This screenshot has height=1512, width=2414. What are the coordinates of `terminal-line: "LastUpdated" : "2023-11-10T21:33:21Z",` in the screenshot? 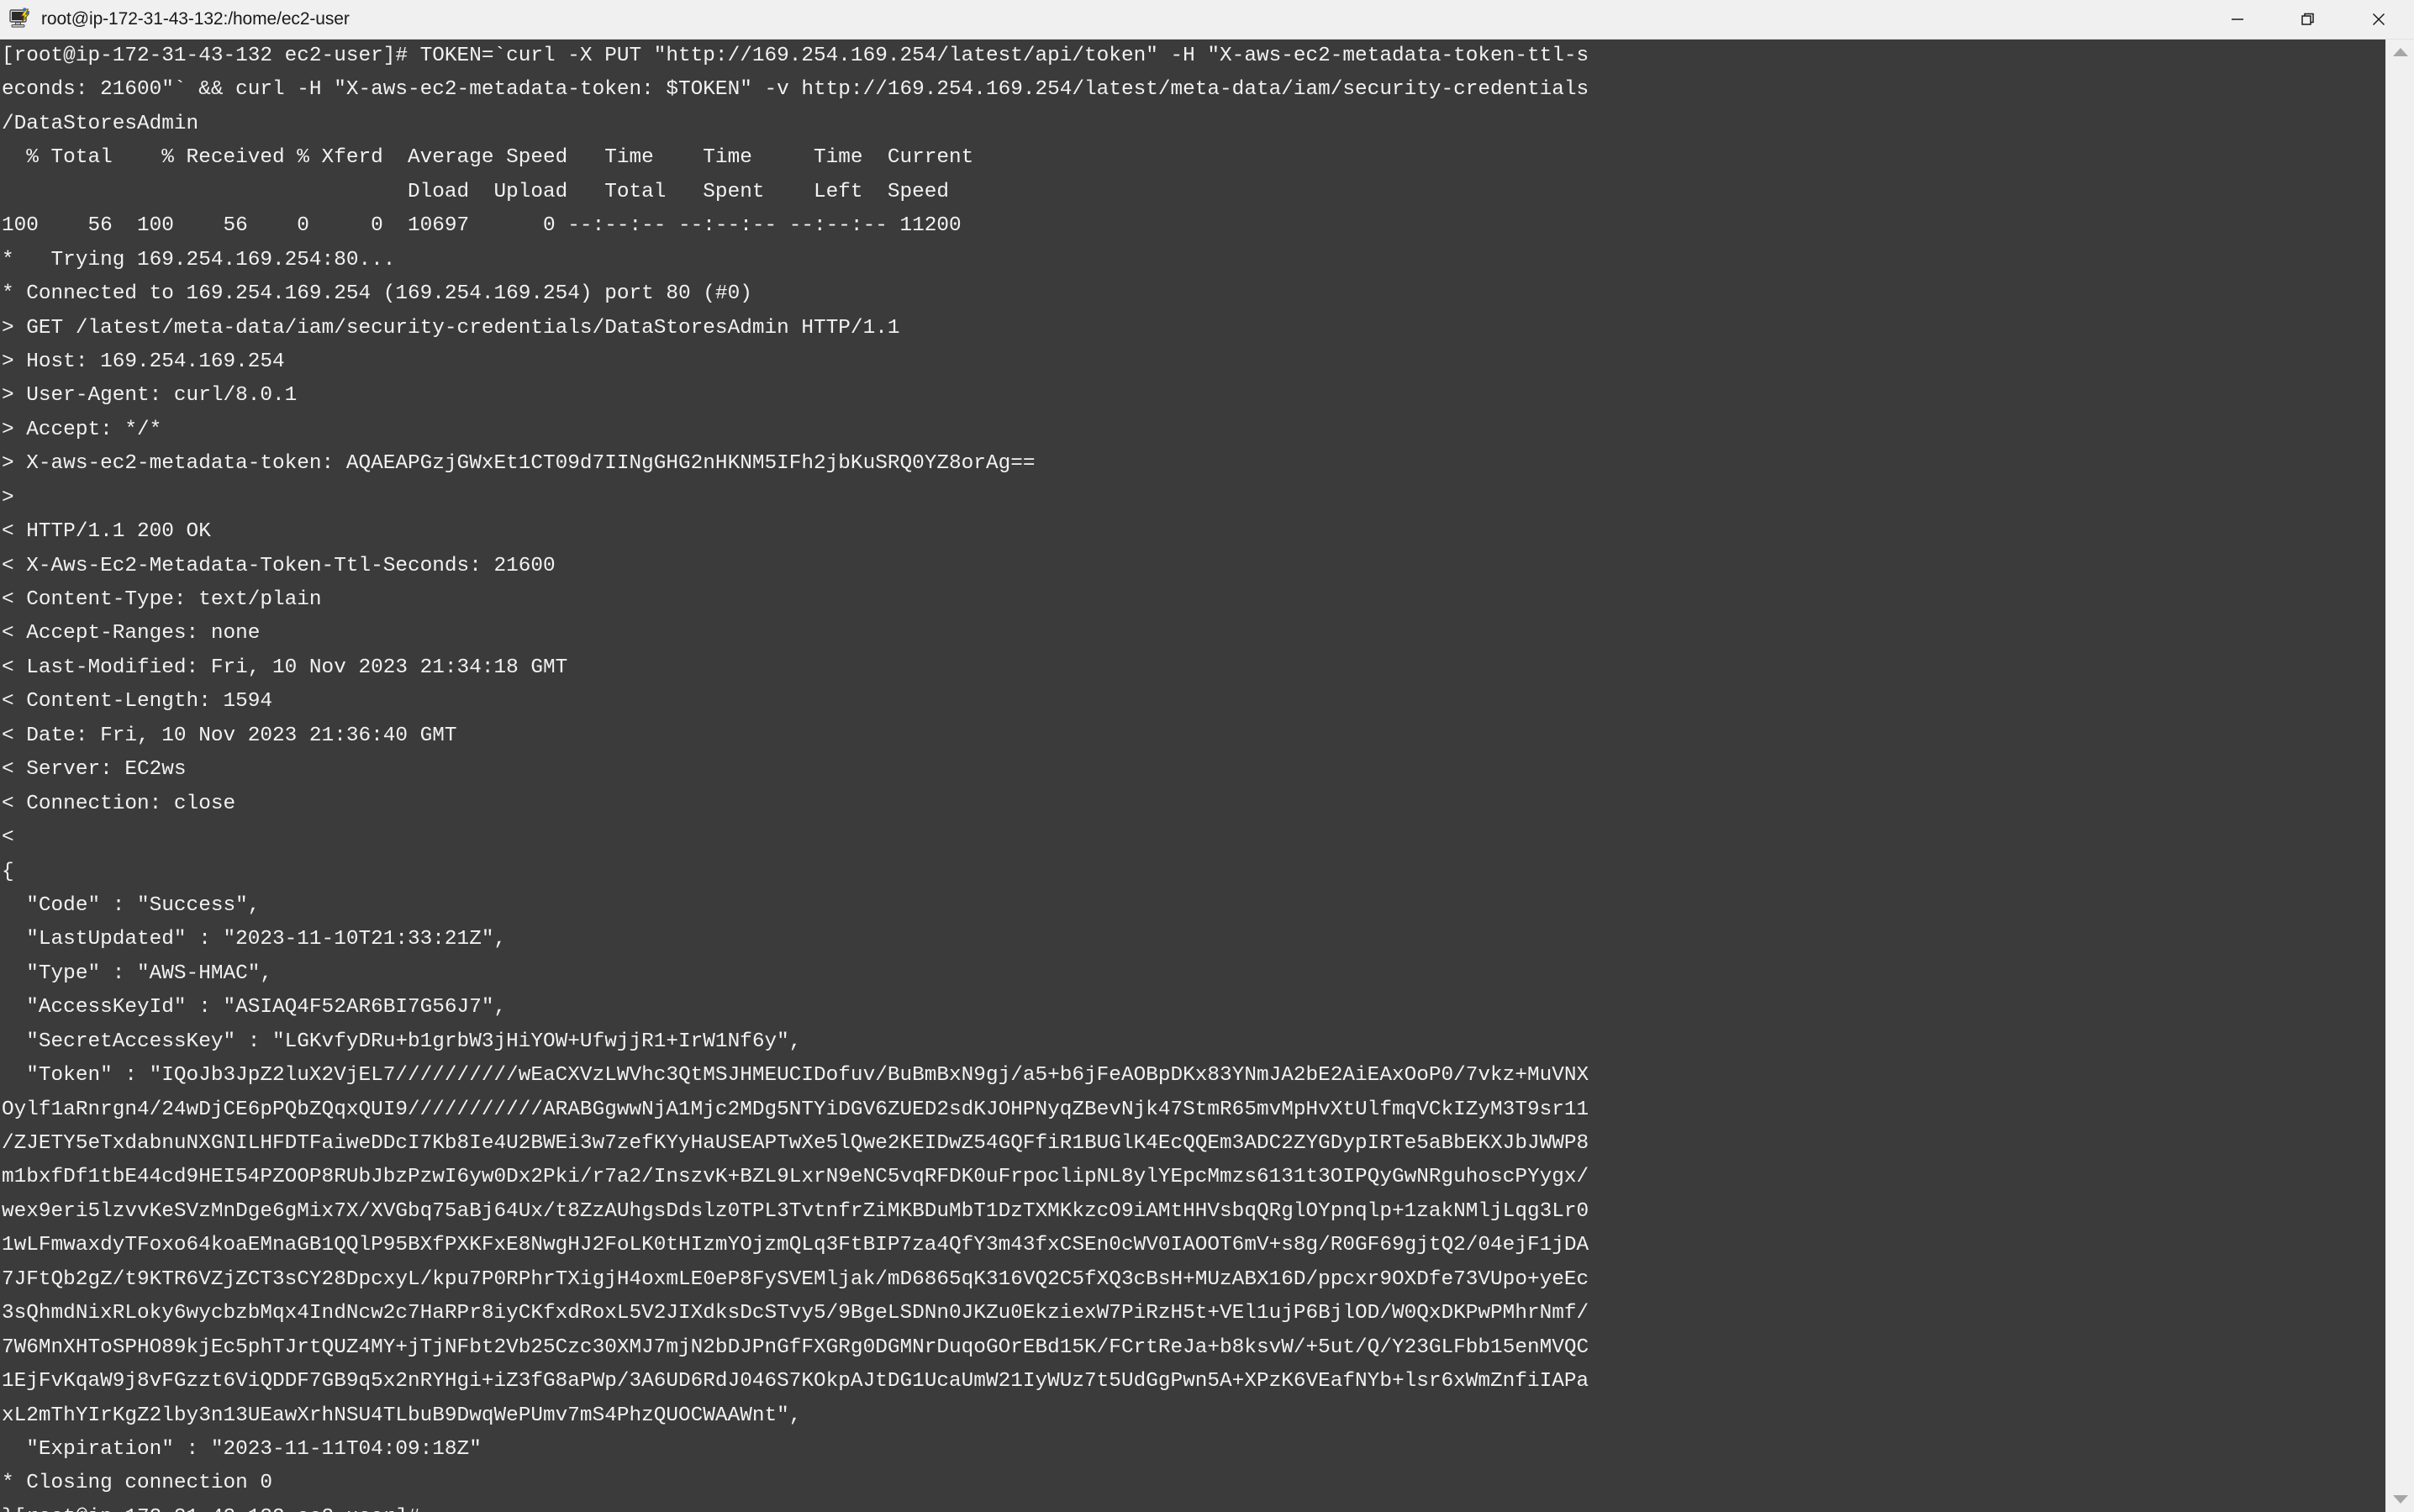 It's located at (254, 939).